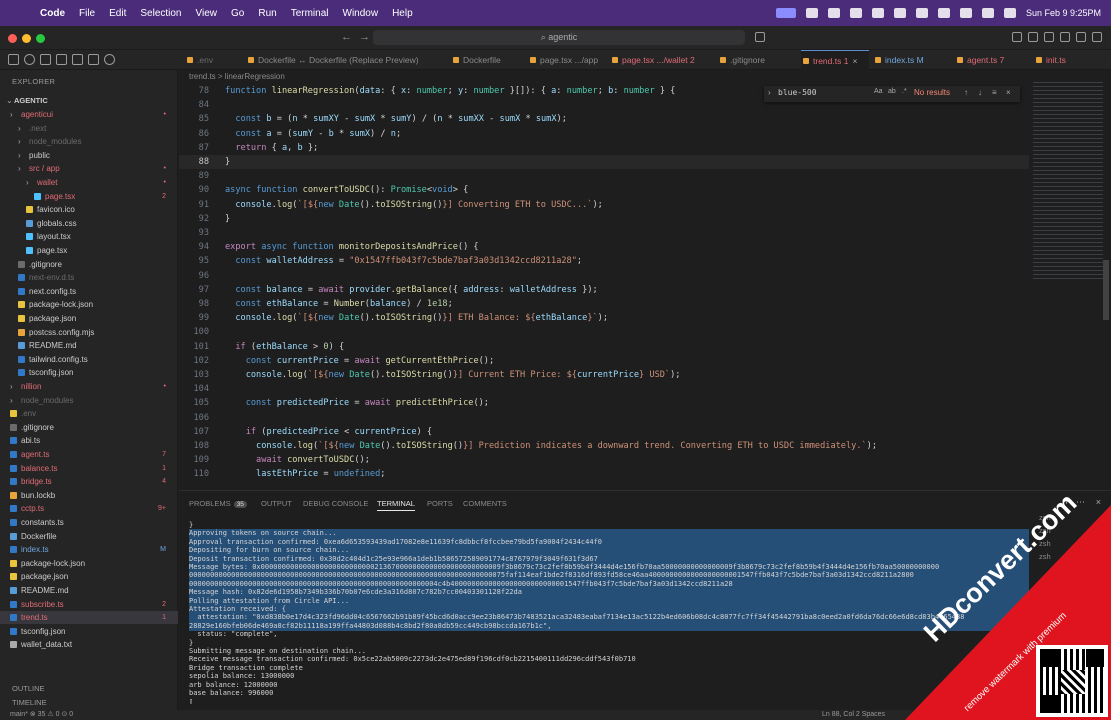 The image size is (1111, 720). Describe the element at coordinates (29, 59) in the screenshot. I see `search-icon` at that location.